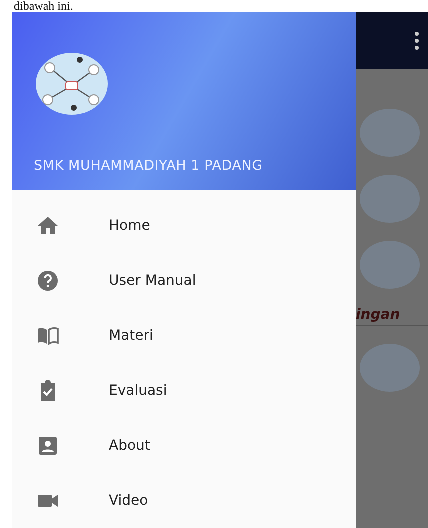 The height and width of the screenshot is (528, 428). What do you see at coordinates (184, 335) in the screenshot?
I see `drawer-menu-item: Materi` at bounding box center [184, 335].